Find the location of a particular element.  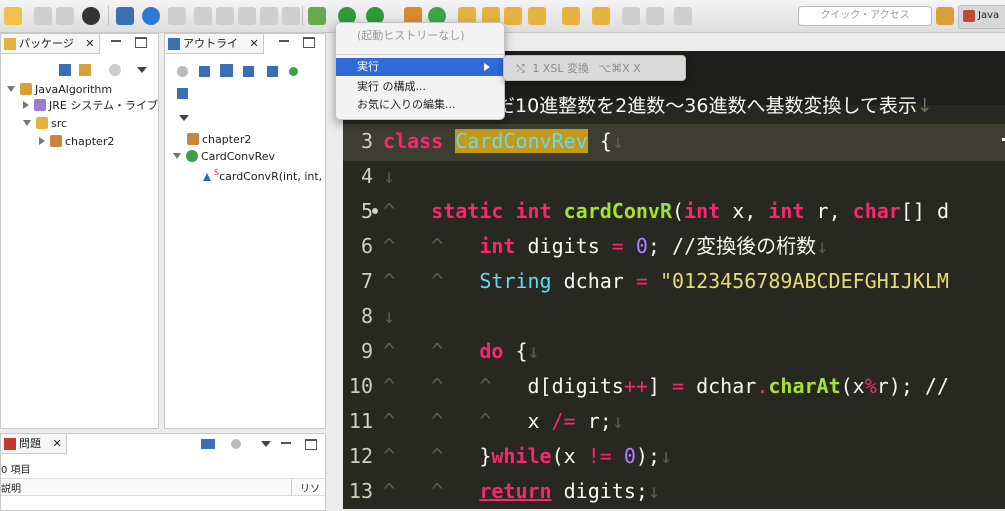

prev-annotation-icon is located at coordinates (601, 16).